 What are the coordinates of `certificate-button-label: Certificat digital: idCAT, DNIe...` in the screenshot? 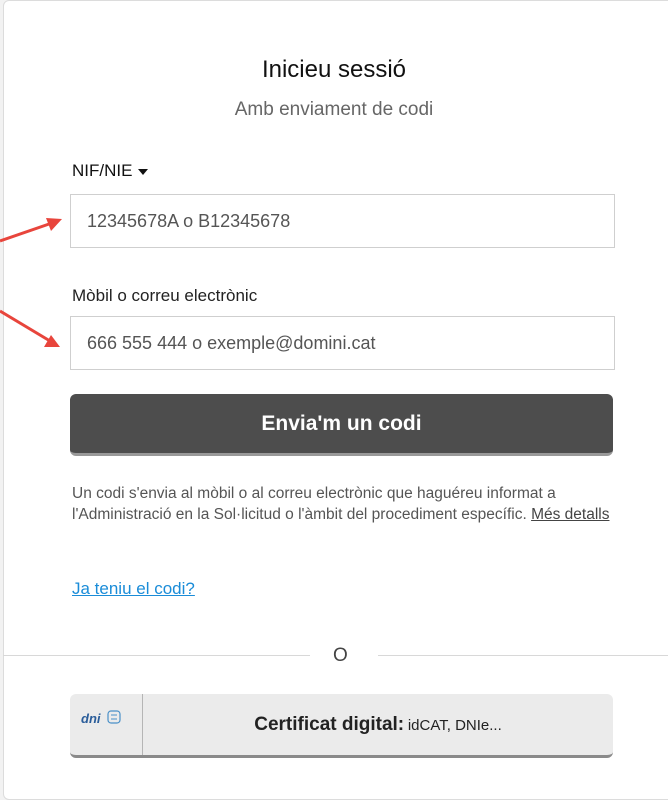 It's located at (378, 724).